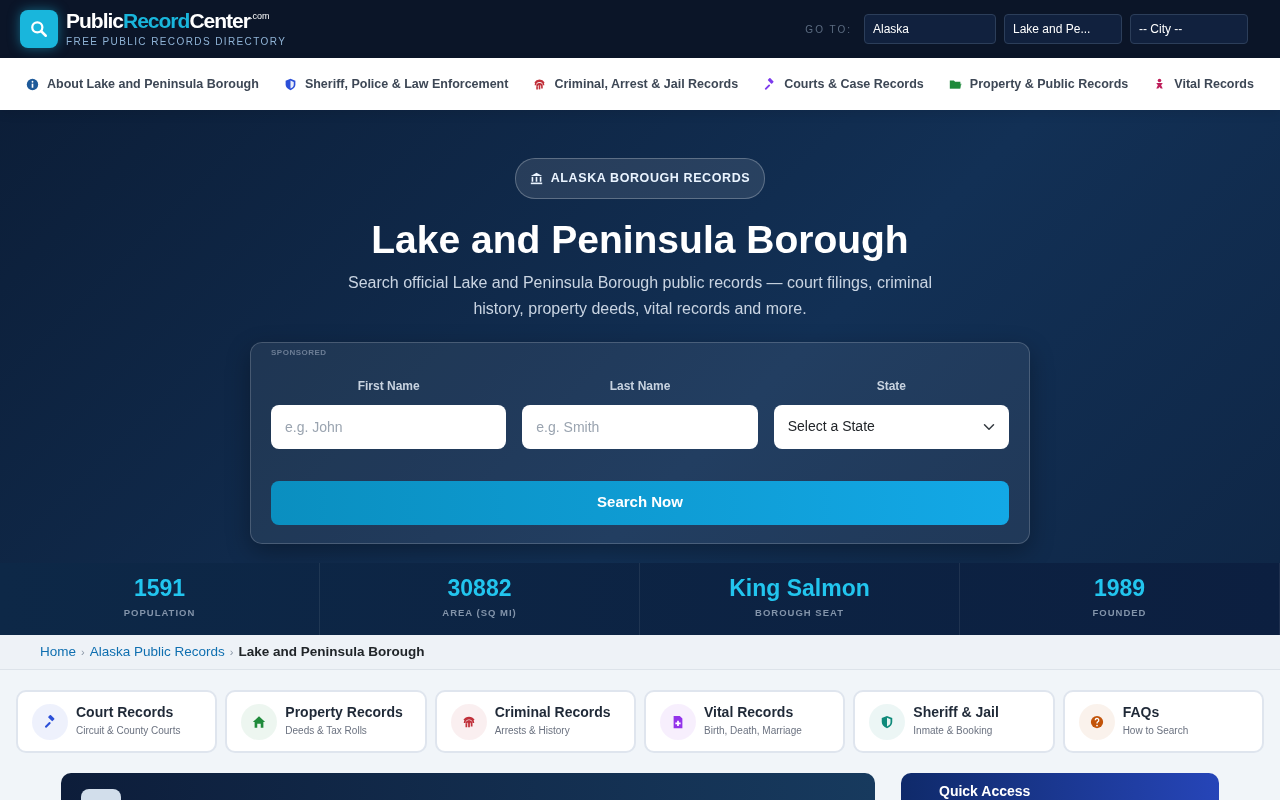  What do you see at coordinates (640, 426) in the screenshot?
I see `name-field: e.g. Smith` at bounding box center [640, 426].